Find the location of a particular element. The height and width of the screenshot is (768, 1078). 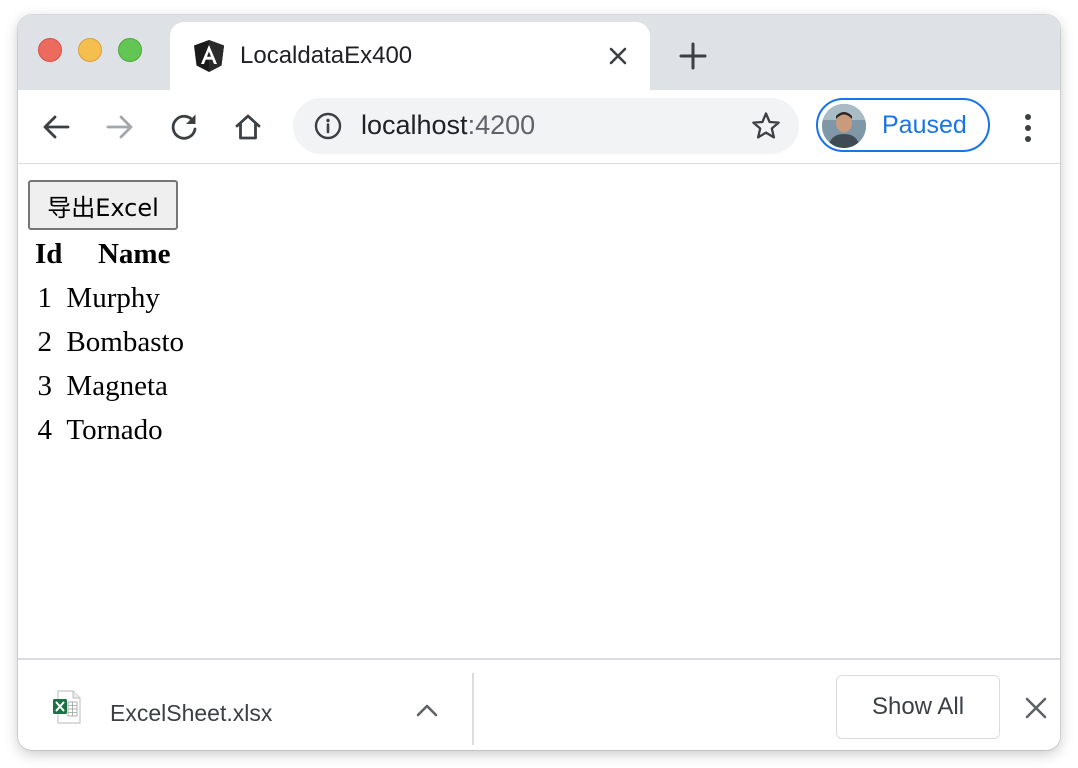

tab-strip: LocaldataEx400 is located at coordinates (539, 52).